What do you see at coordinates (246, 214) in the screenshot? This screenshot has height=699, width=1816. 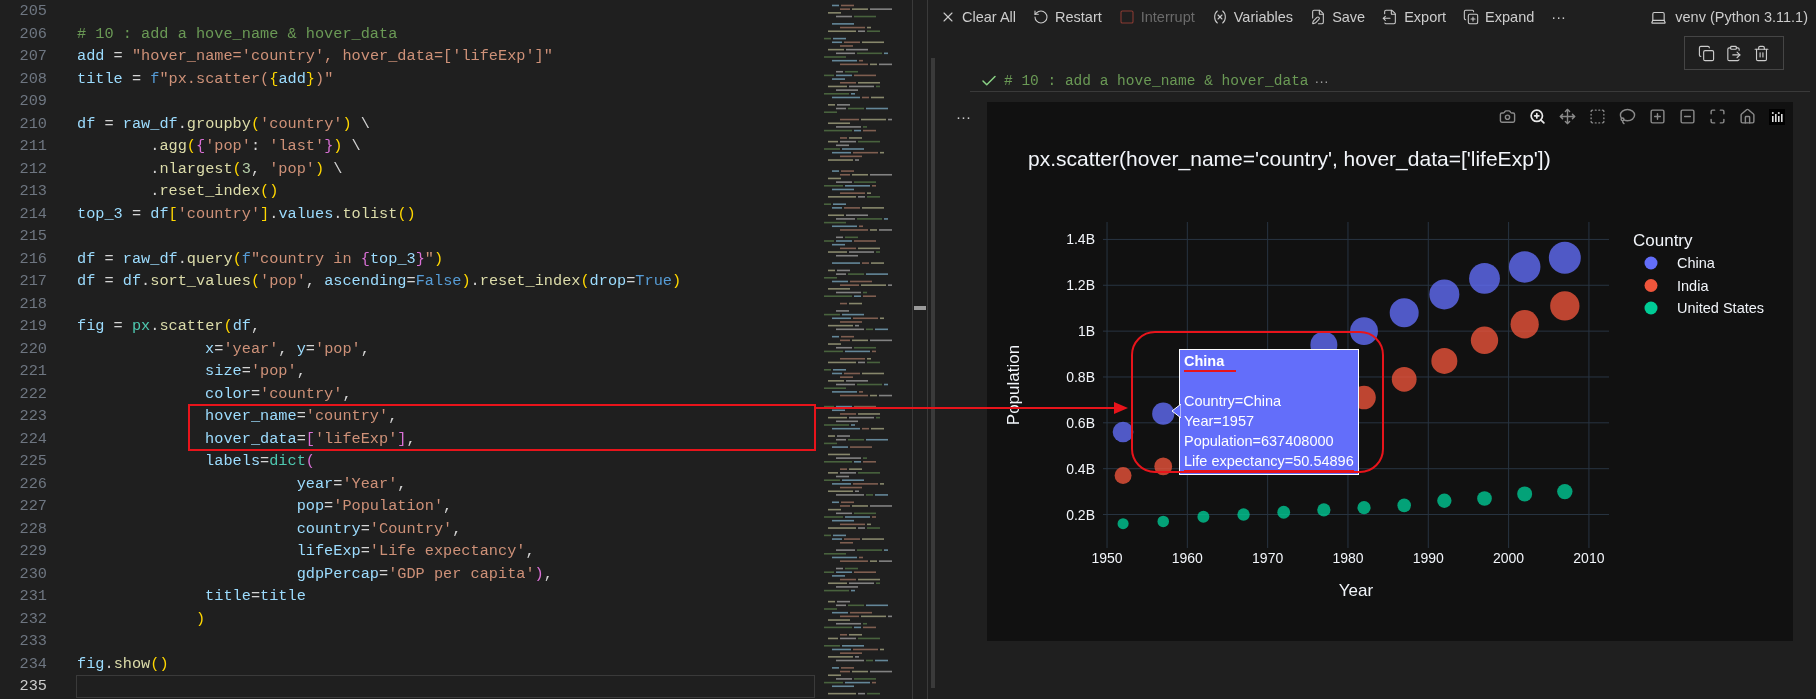 I see `code-line: top_3 = df['country'].values.tolist()` at bounding box center [246, 214].